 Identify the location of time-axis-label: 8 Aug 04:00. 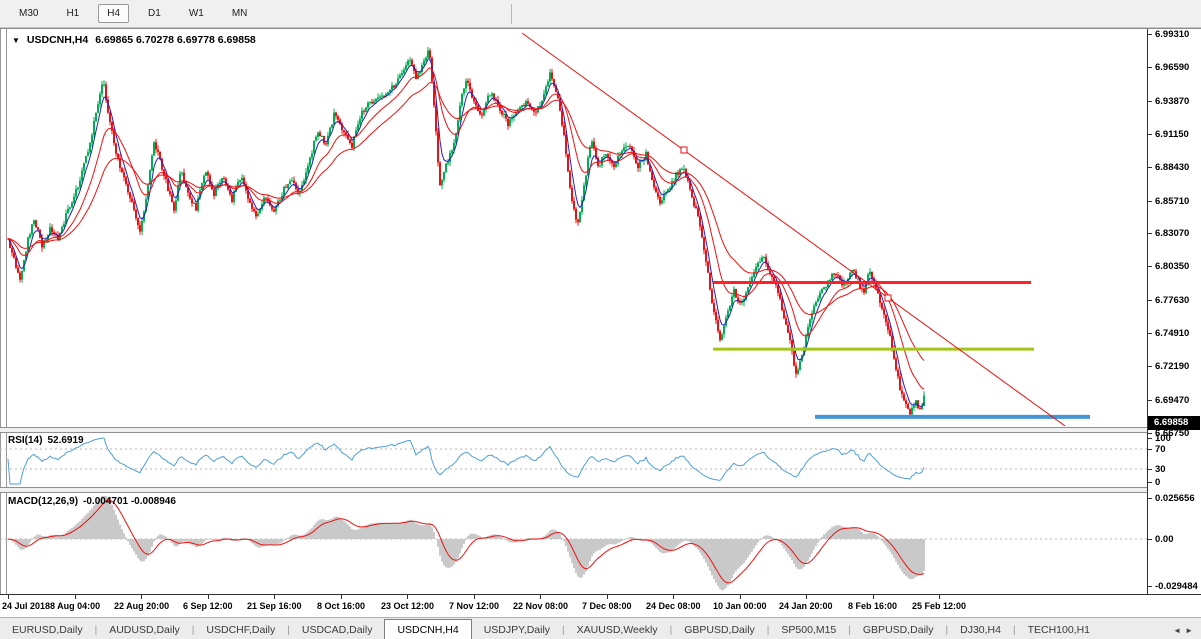
(75, 606).